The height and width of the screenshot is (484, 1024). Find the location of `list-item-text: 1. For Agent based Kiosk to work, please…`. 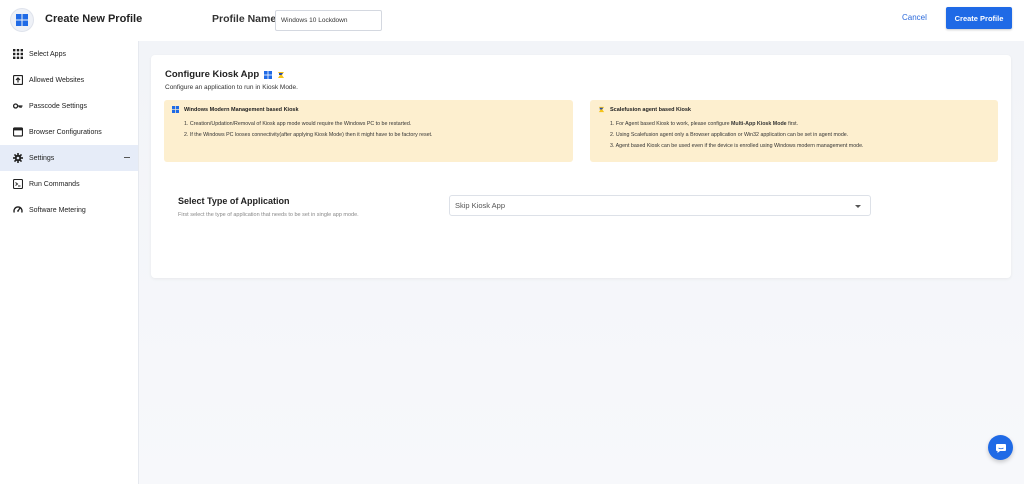

list-item-text: 1. For Agent based Kiosk to work, please… is located at coordinates (671, 124).